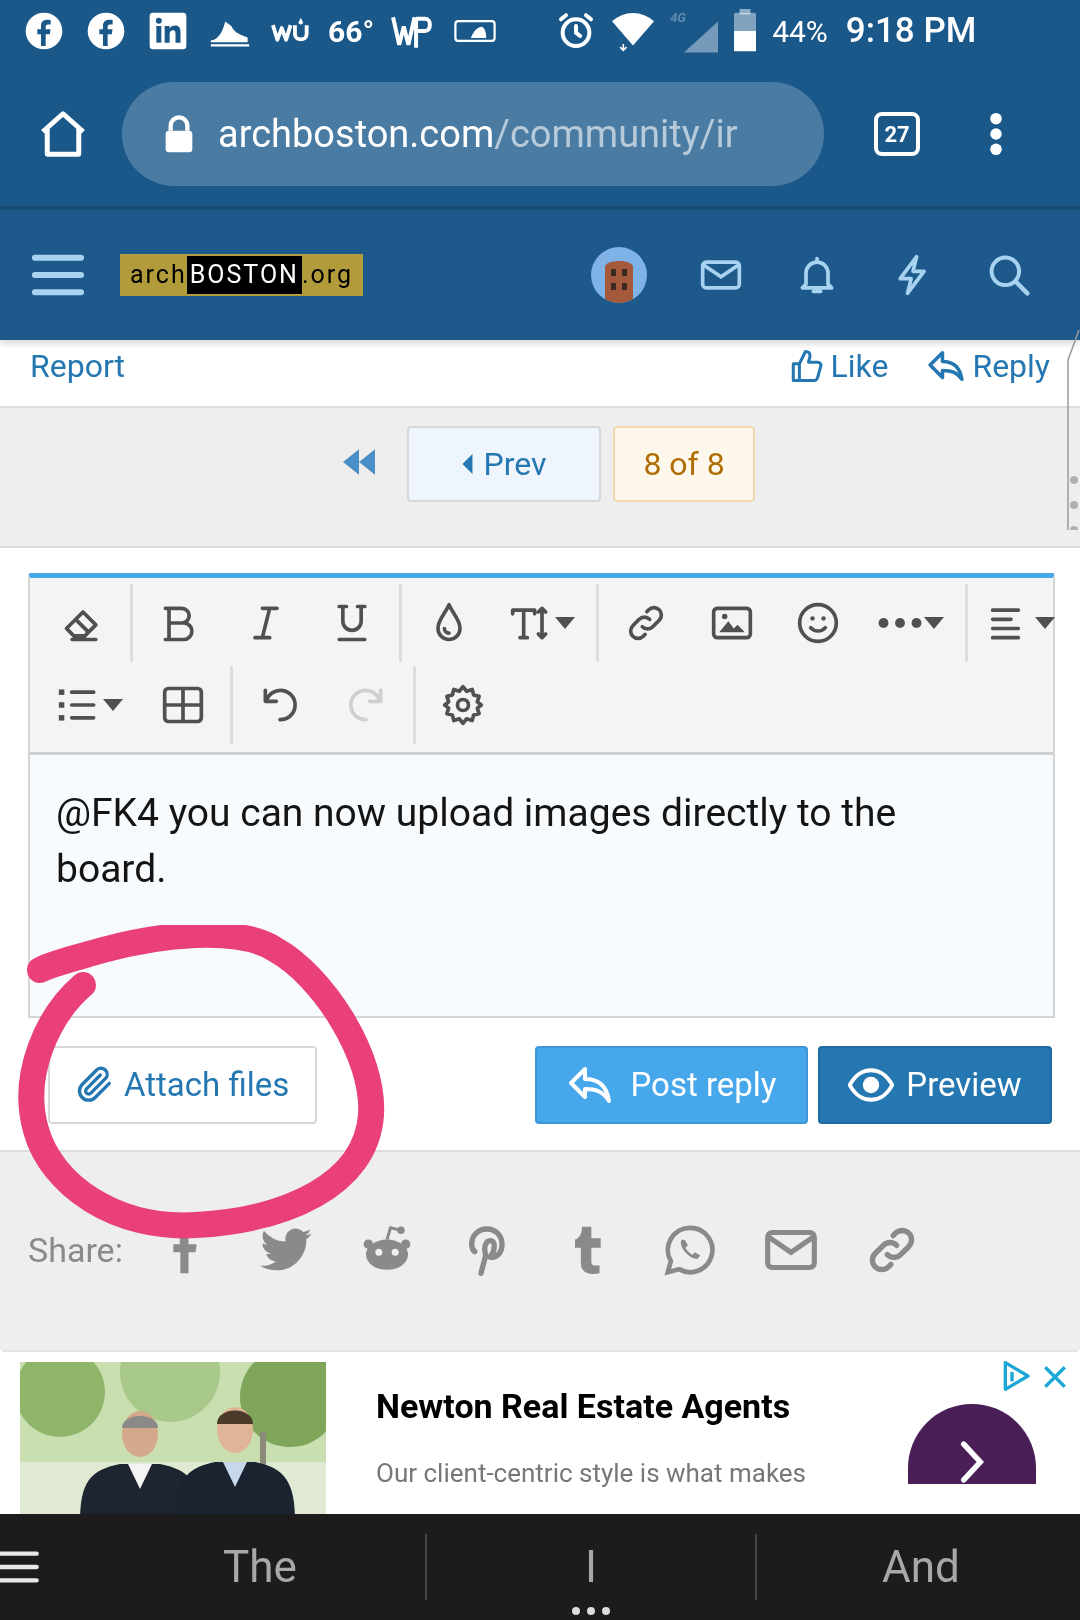 This screenshot has height=1620, width=1080. Describe the element at coordinates (935, 1085) in the screenshot. I see `preview-button: Preview` at that location.